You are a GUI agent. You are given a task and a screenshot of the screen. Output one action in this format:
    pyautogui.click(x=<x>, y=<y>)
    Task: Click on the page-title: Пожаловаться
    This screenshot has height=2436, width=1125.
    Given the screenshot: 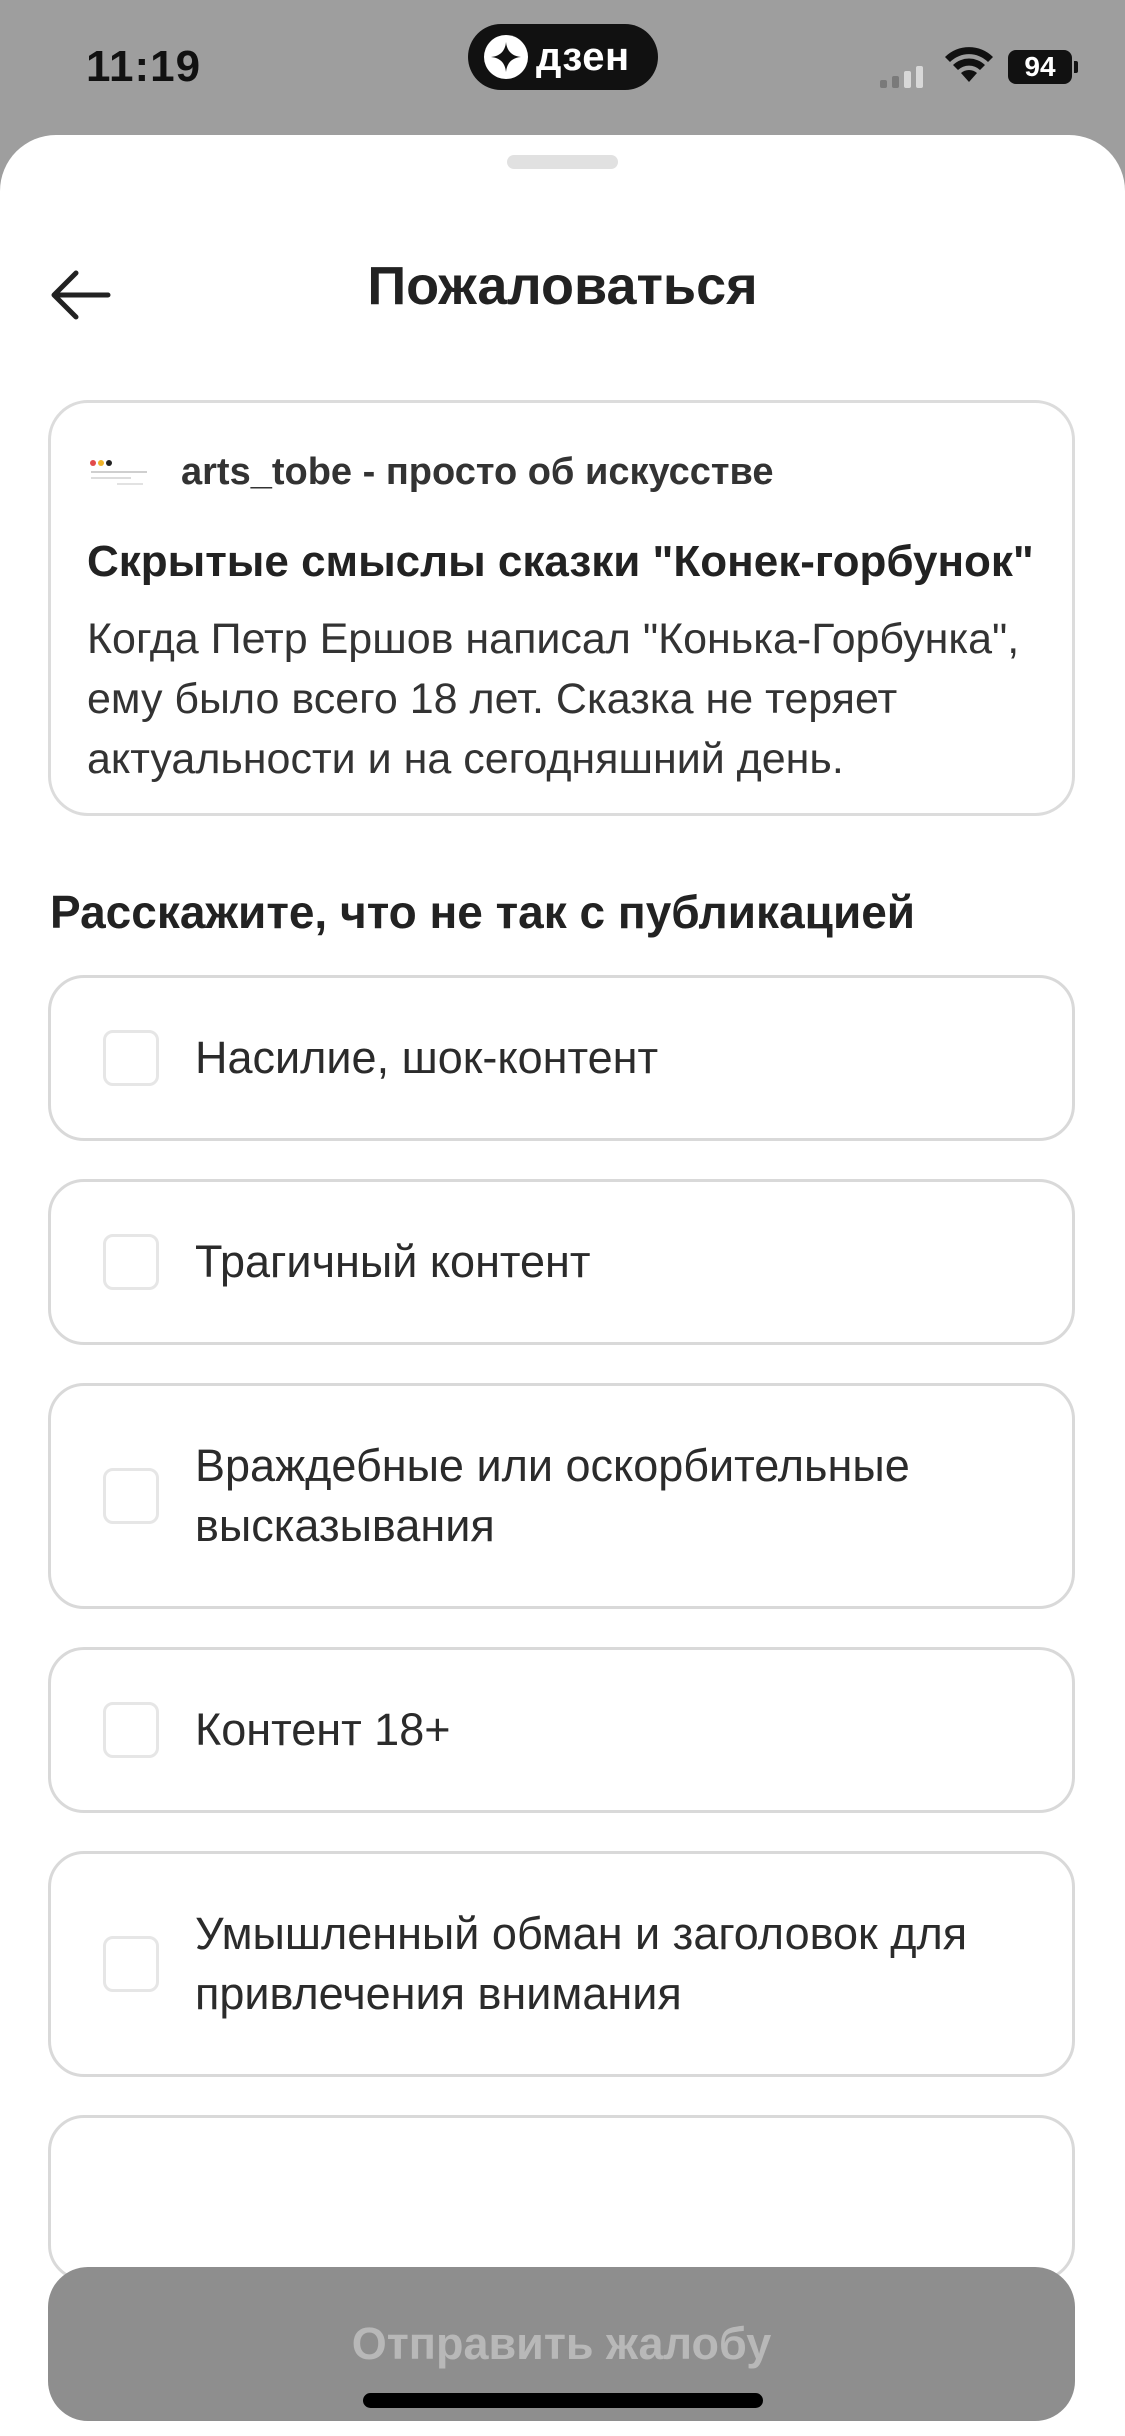 What is the action you would take?
    pyautogui.click(x=562, y=286)
    